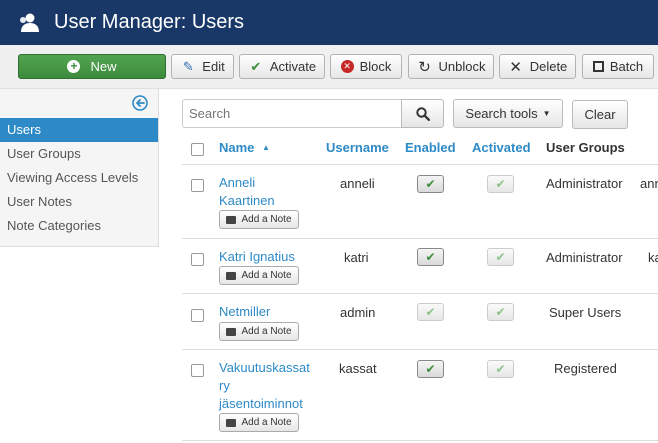  Describe the element at coordinates (598, 66) in the screenshot. I see `batch-icon` at that location.